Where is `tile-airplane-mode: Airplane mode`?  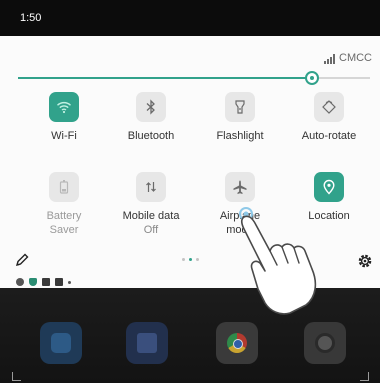
tile-airplane-mode: Airplane mode is located at coordinates (240, 204).